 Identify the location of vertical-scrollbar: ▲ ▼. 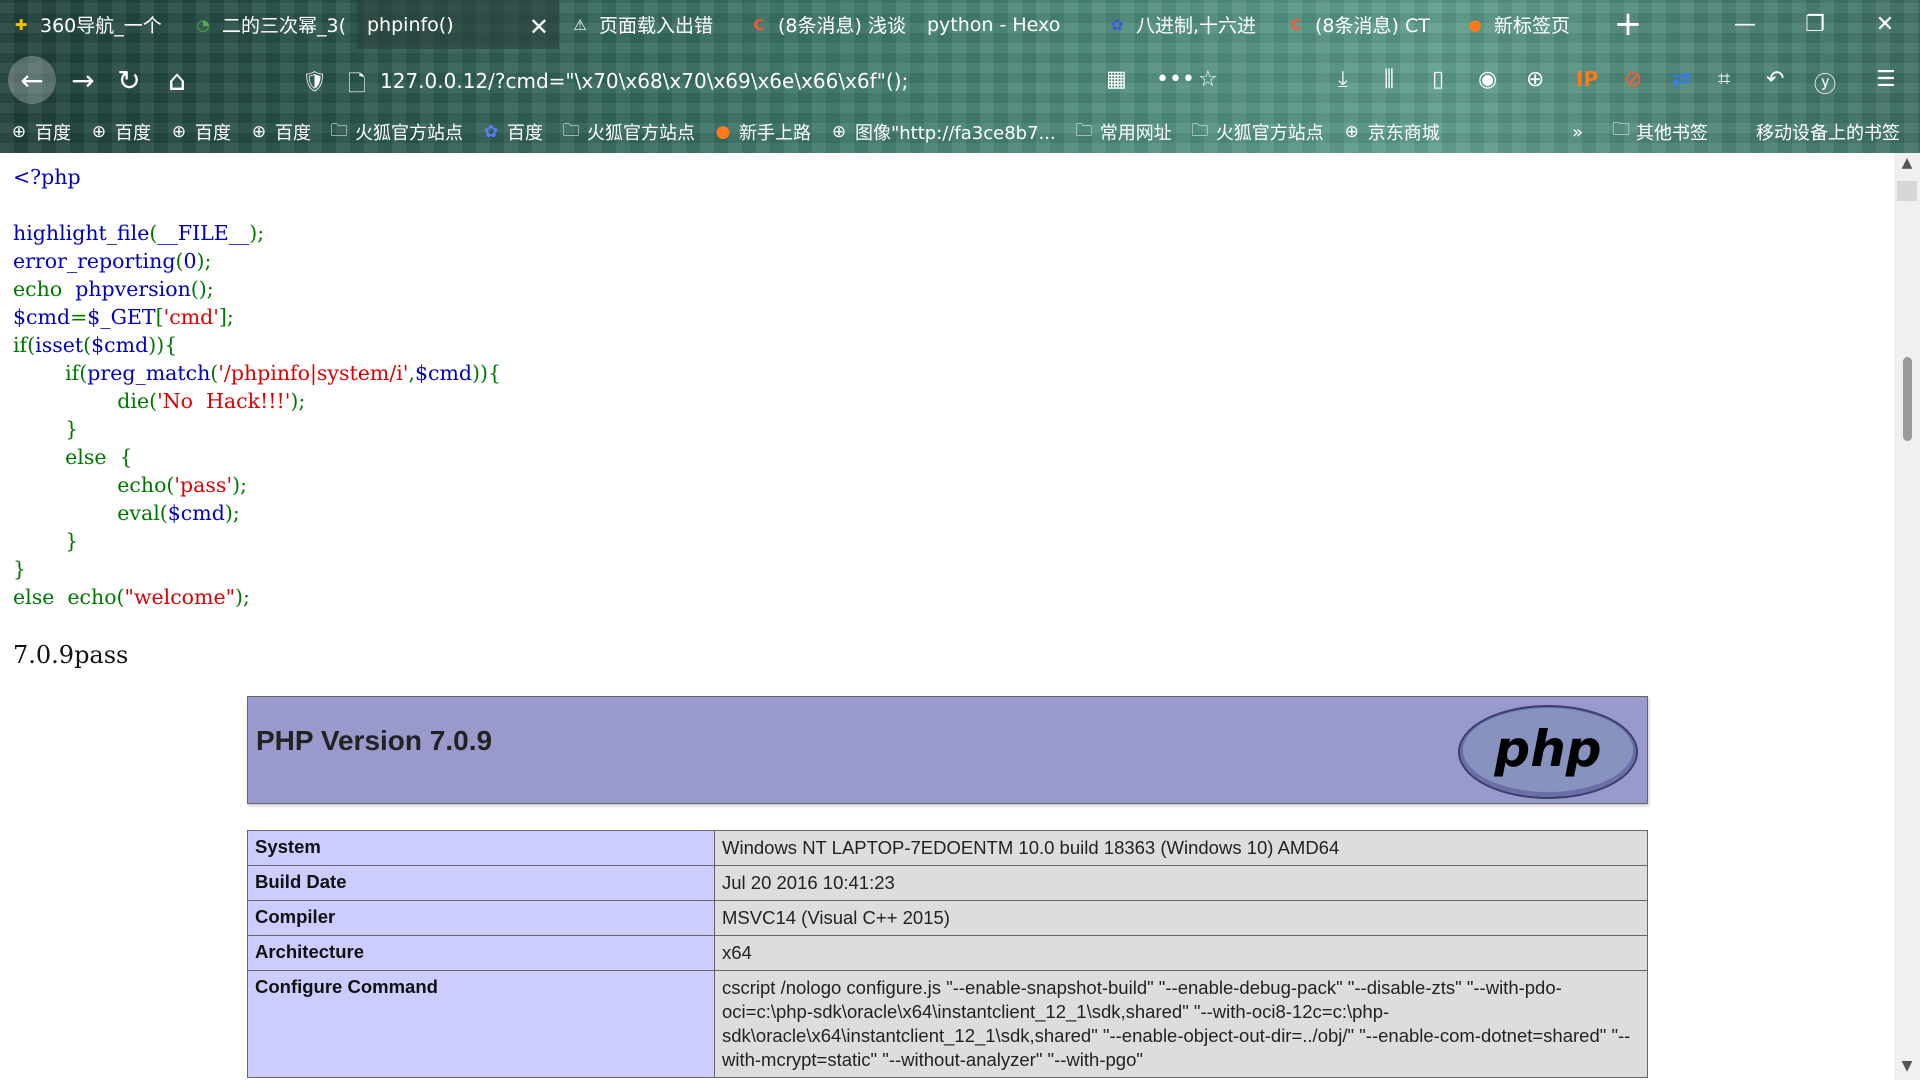
(1907, 616).